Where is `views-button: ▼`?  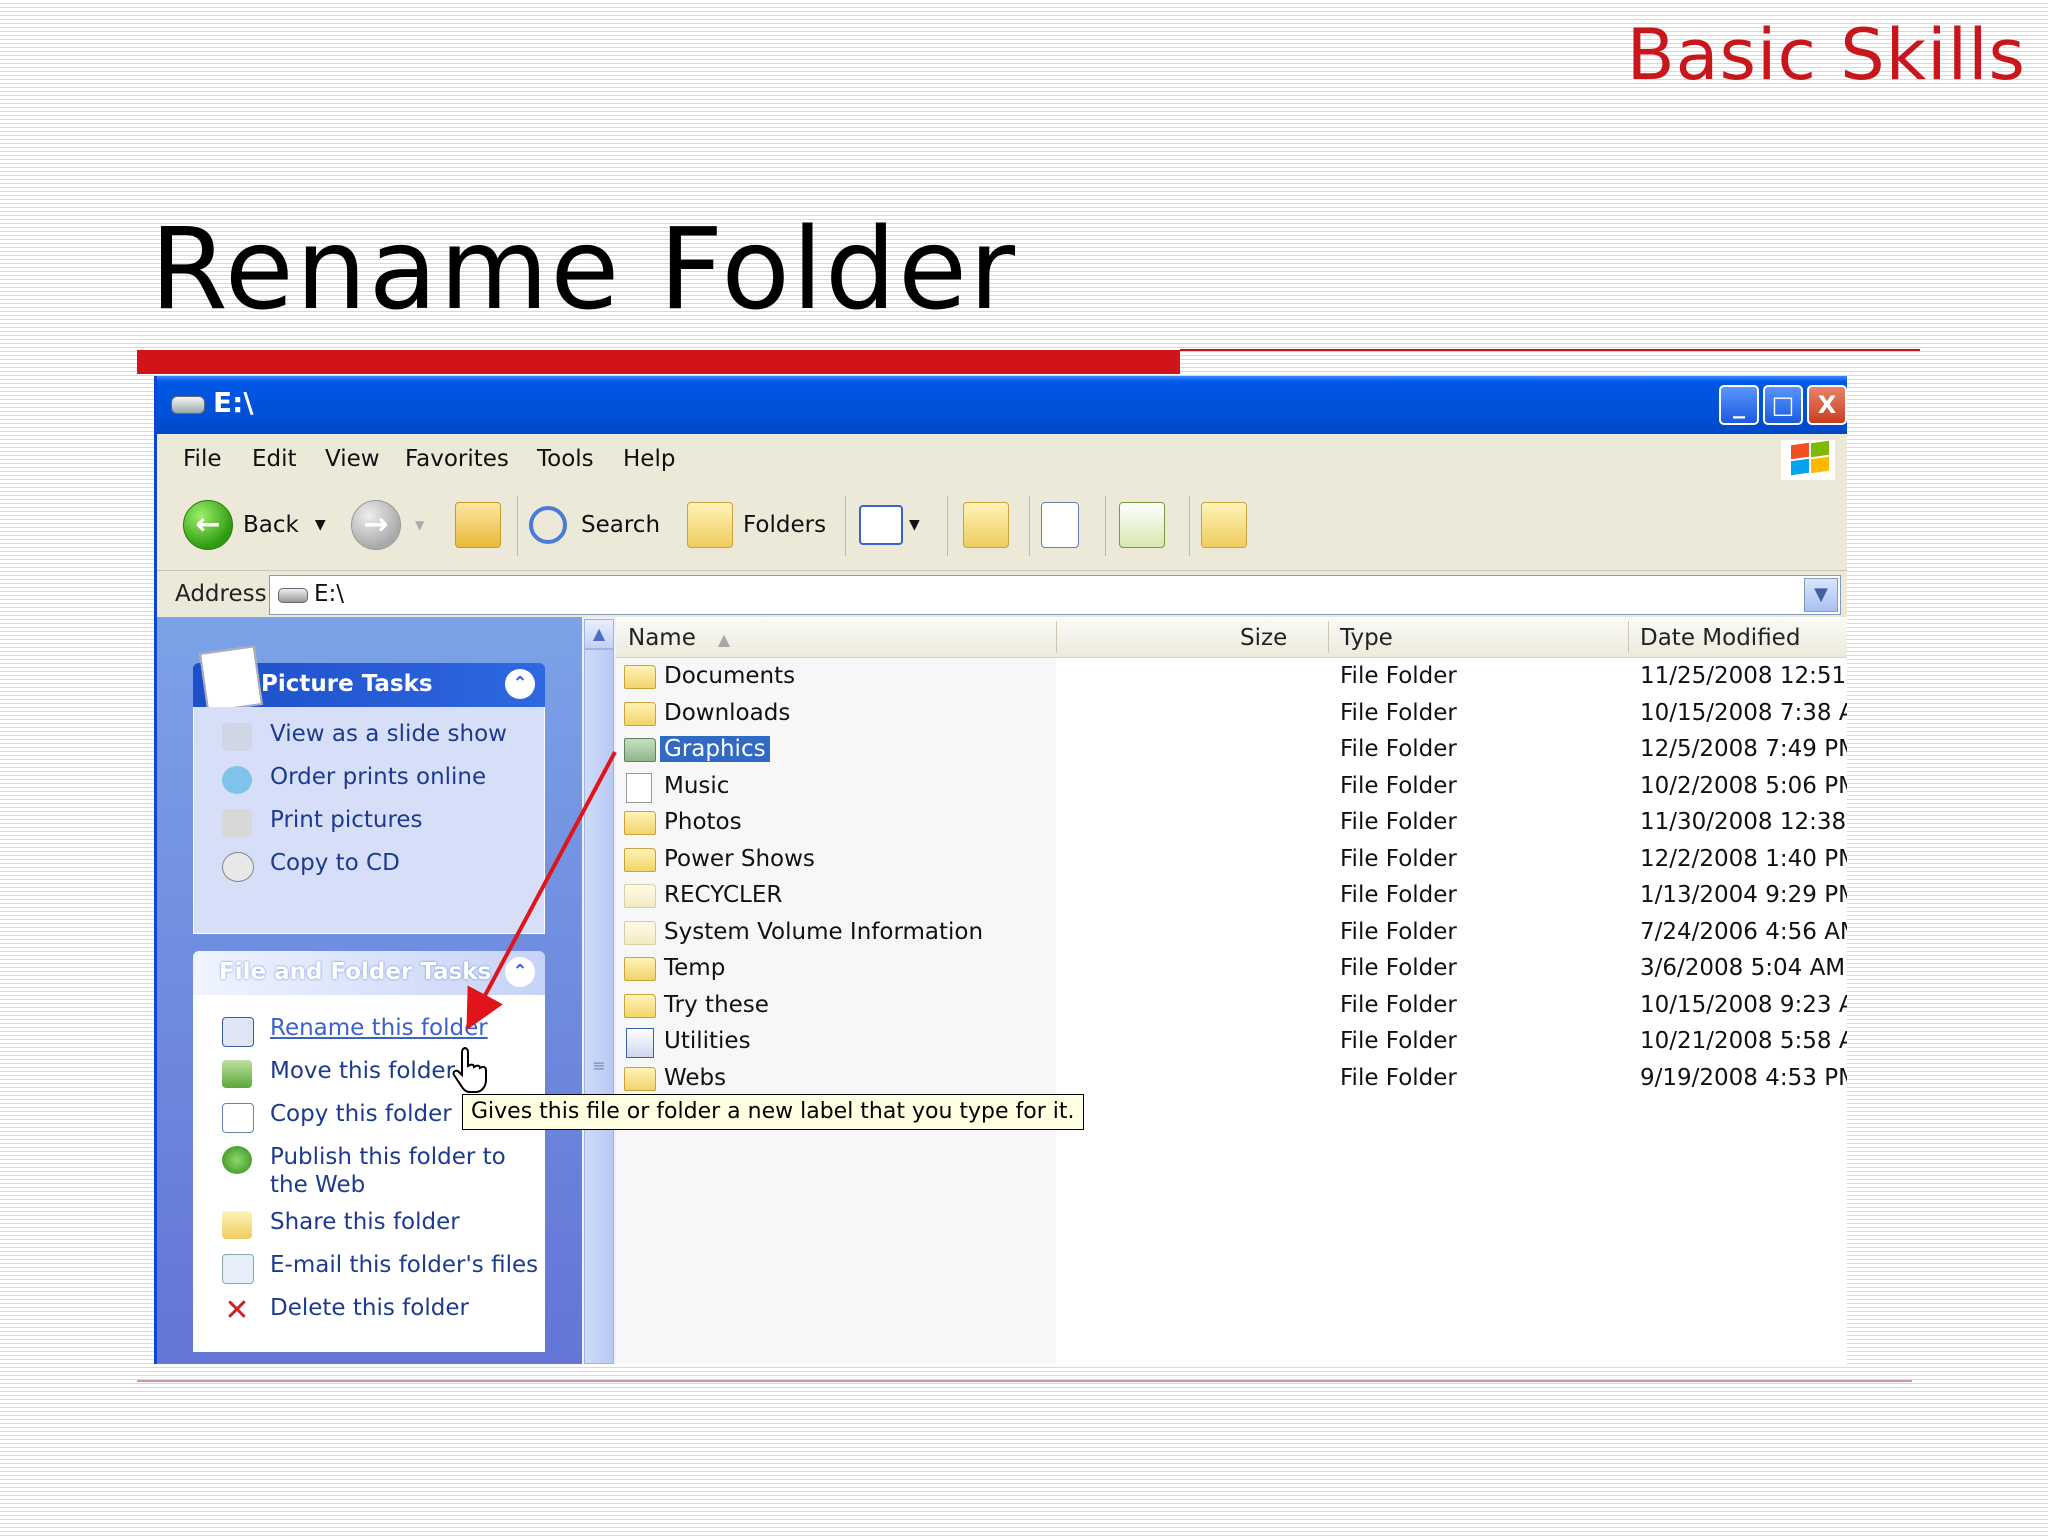 views-button: ▼ is located at coordinates (889, 525).